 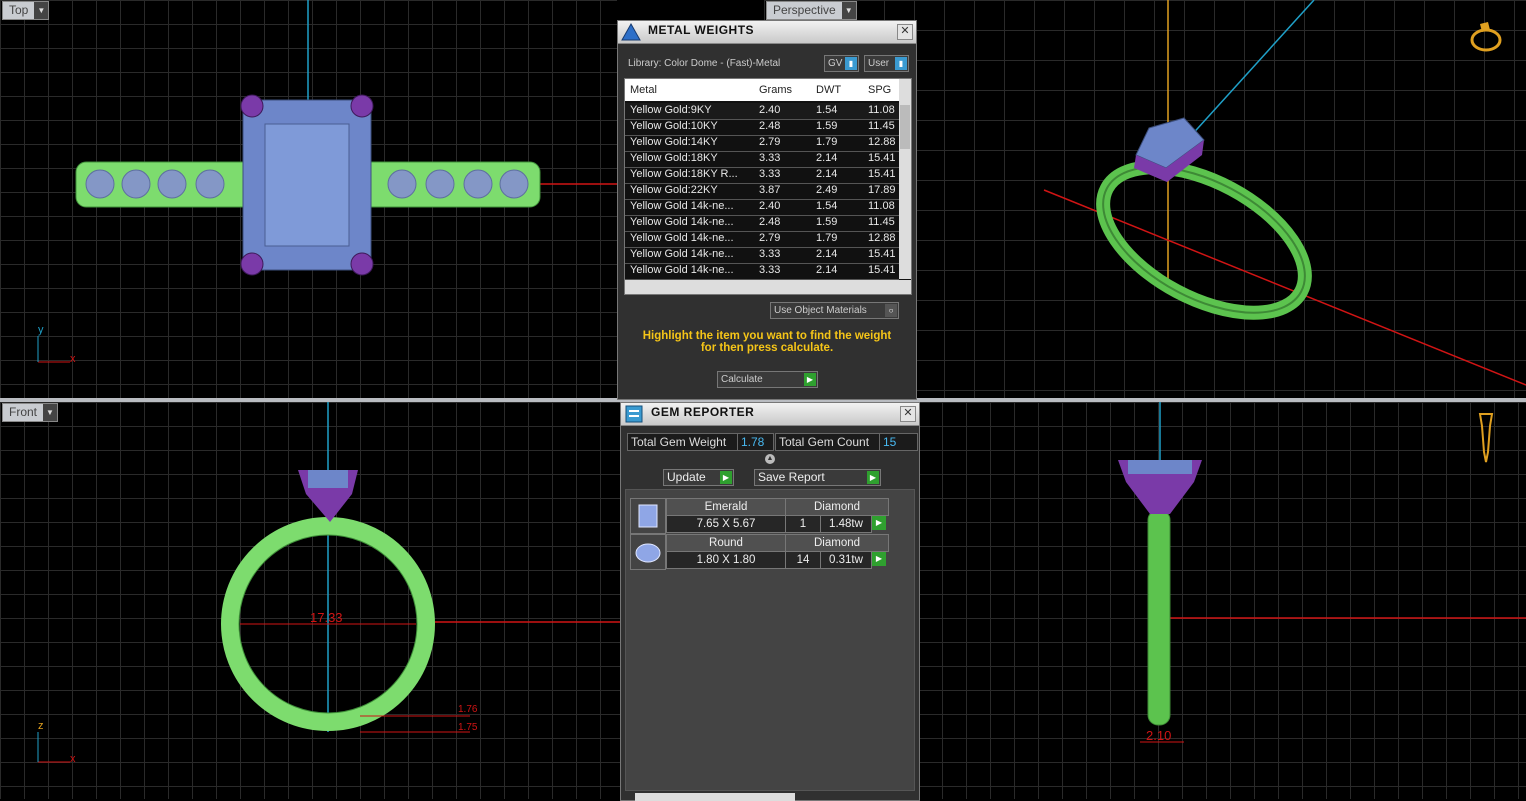 I want to click on gv-label: GV, so click(x=835, y=63).